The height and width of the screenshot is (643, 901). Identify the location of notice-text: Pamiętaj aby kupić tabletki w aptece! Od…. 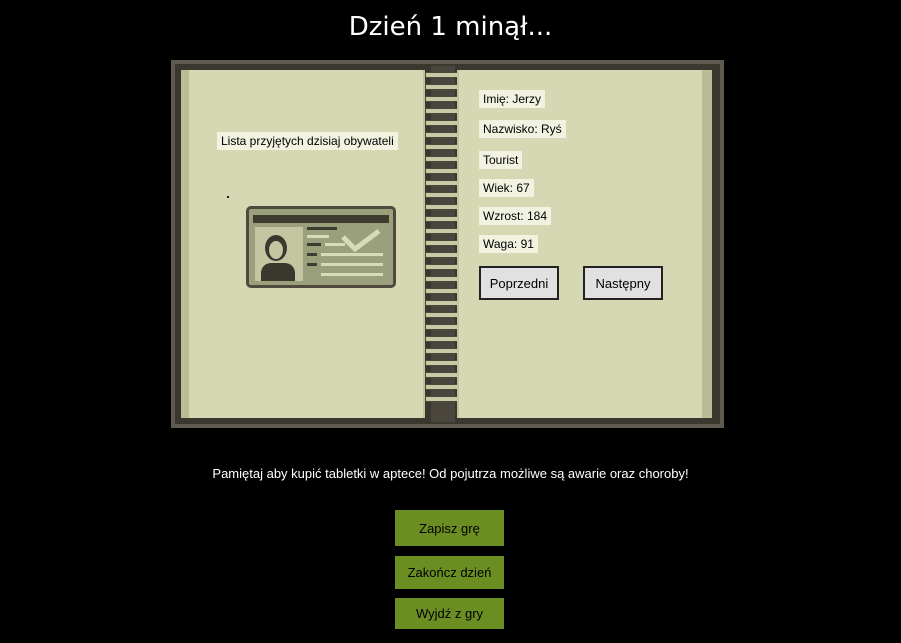
(450, 473).